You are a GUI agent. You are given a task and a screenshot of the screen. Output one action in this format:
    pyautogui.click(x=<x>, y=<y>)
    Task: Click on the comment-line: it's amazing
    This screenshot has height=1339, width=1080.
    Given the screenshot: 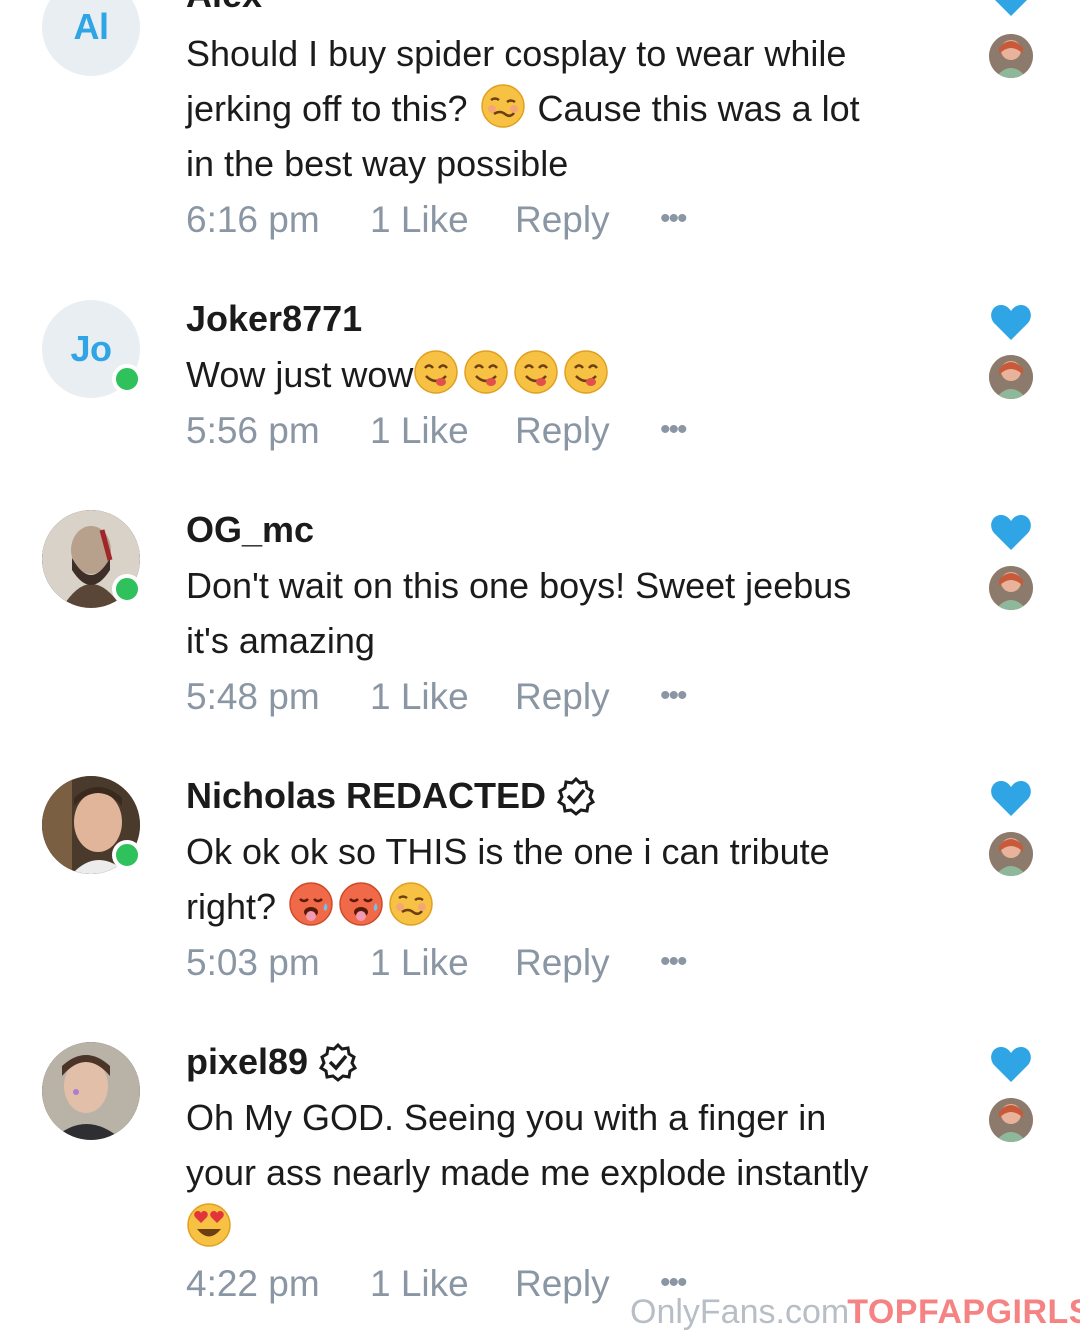 What is the action you would take?
    pyautogui.click(x=280, y=640)
    